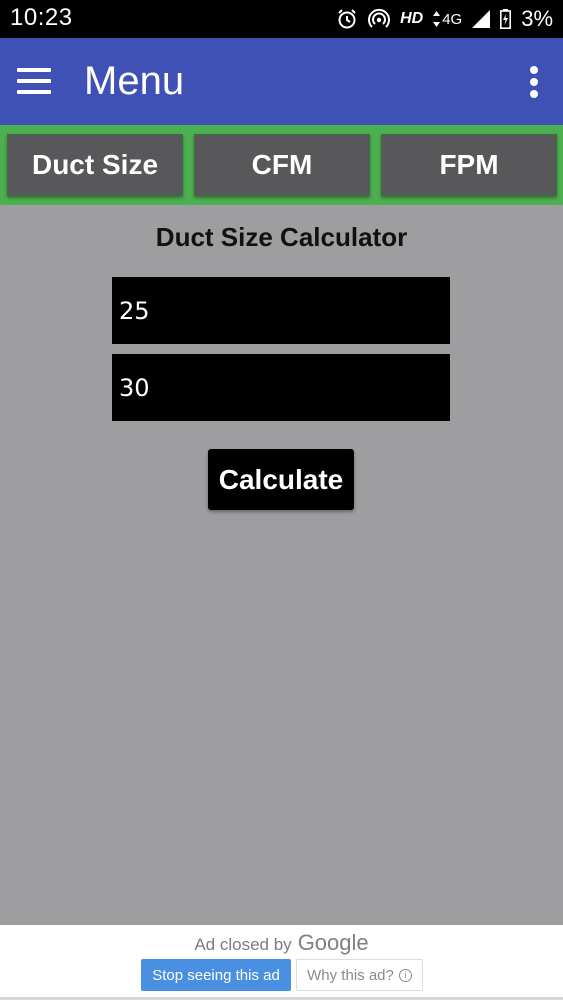 The image size is (563, 1000). What do you see at coordinates (134, 81) in the screenshot?
I see `app-title: Menu` at bounding box center [134, 81].